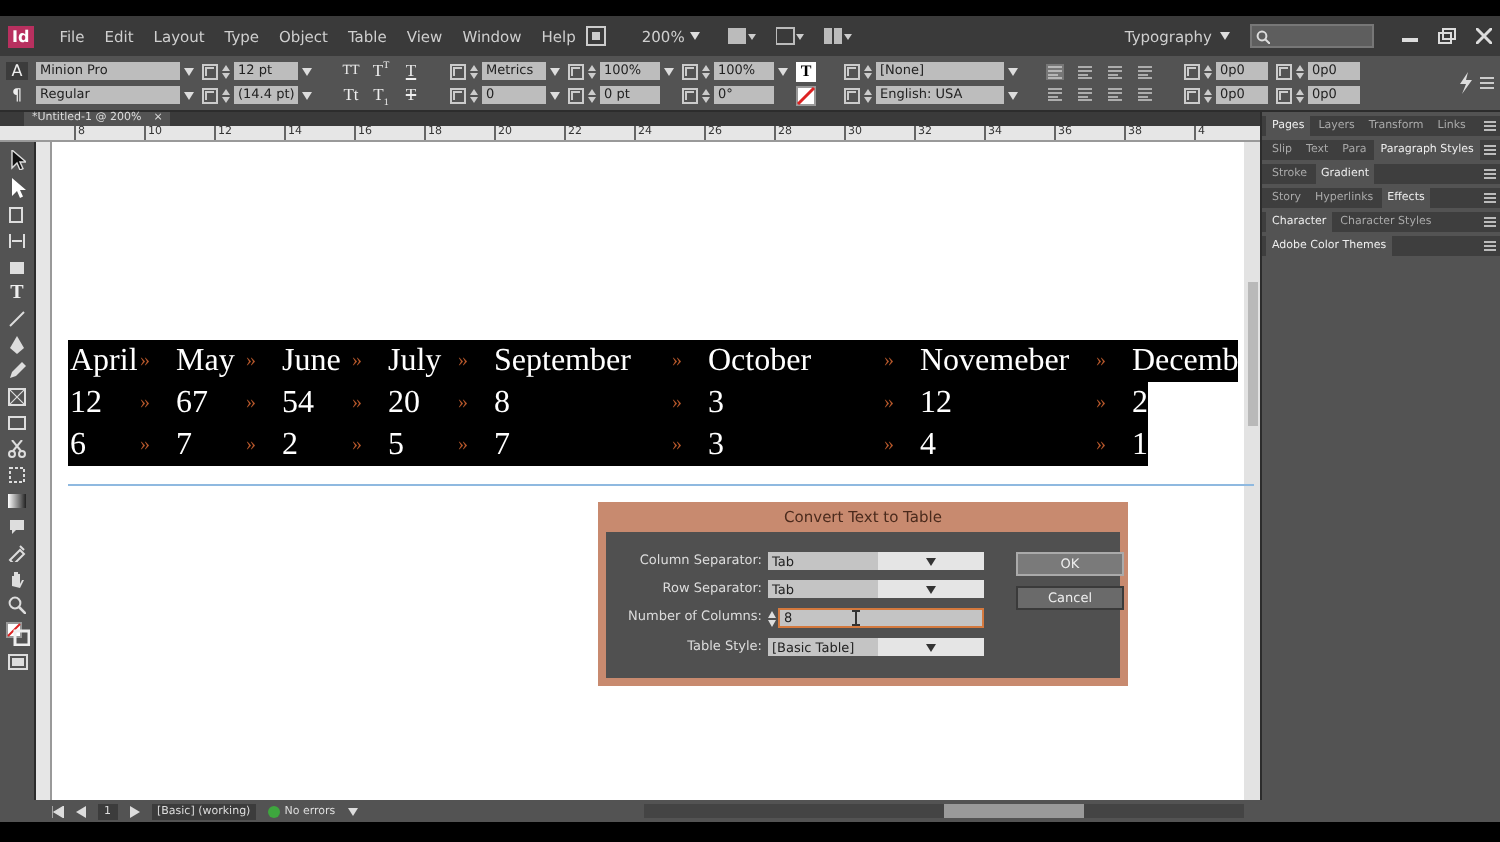 Image resolution: width=1500 pixels, height=842 pixels. What do you see at coordinates (17, 605) in the screenshot?
I see `zoom-tool-icon` at bounding box center [17, 605].